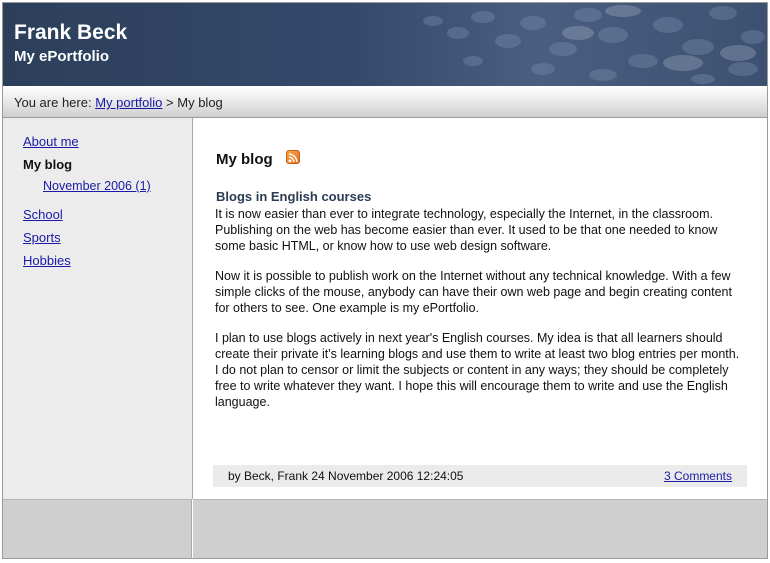 This screenshot has height=563, width=770. What do you see at coordinates (53, 102) in the screenshot?
I see `breadcrumb-prefix: You are here:` at bounding box center [53, 102].